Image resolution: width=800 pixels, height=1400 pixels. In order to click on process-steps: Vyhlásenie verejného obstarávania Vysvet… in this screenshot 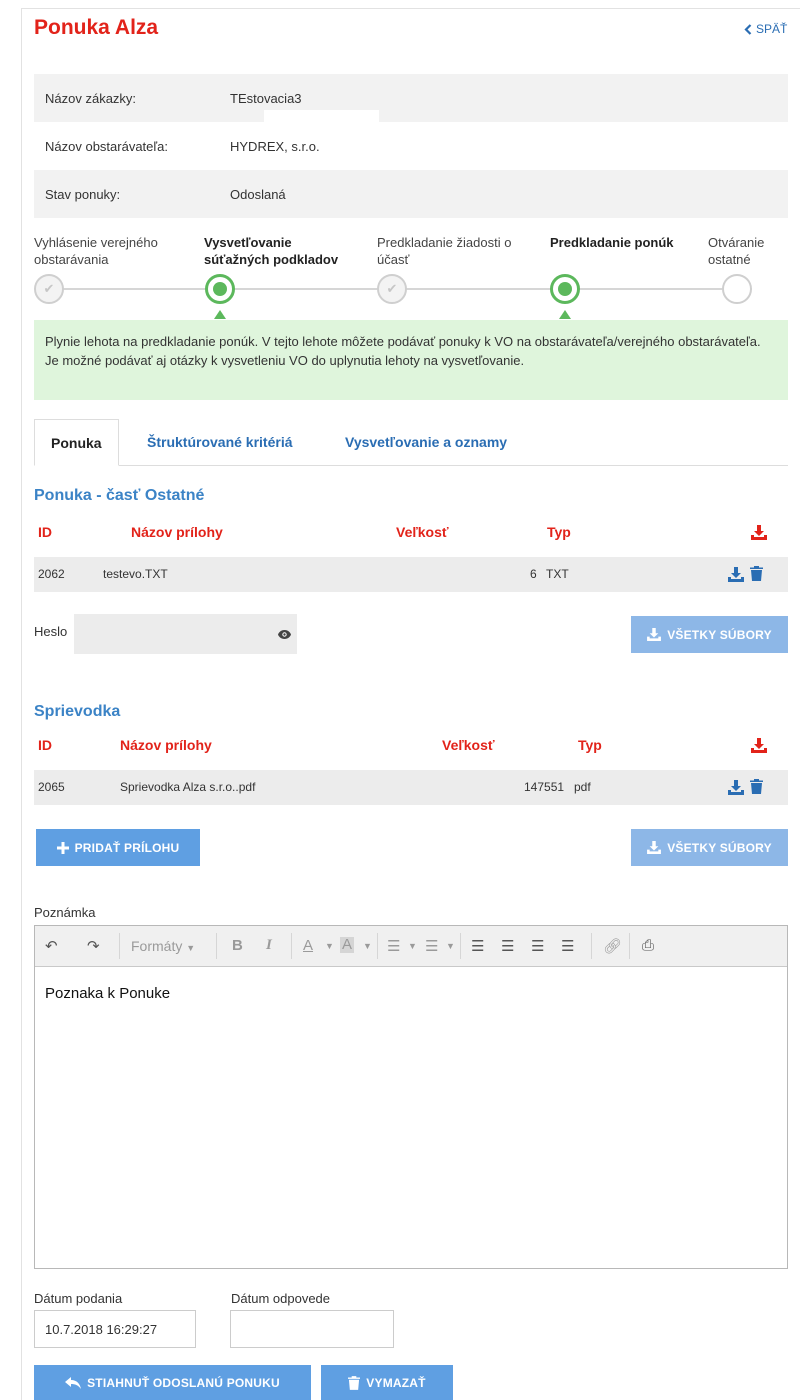, I will do `click(417, 276)`.